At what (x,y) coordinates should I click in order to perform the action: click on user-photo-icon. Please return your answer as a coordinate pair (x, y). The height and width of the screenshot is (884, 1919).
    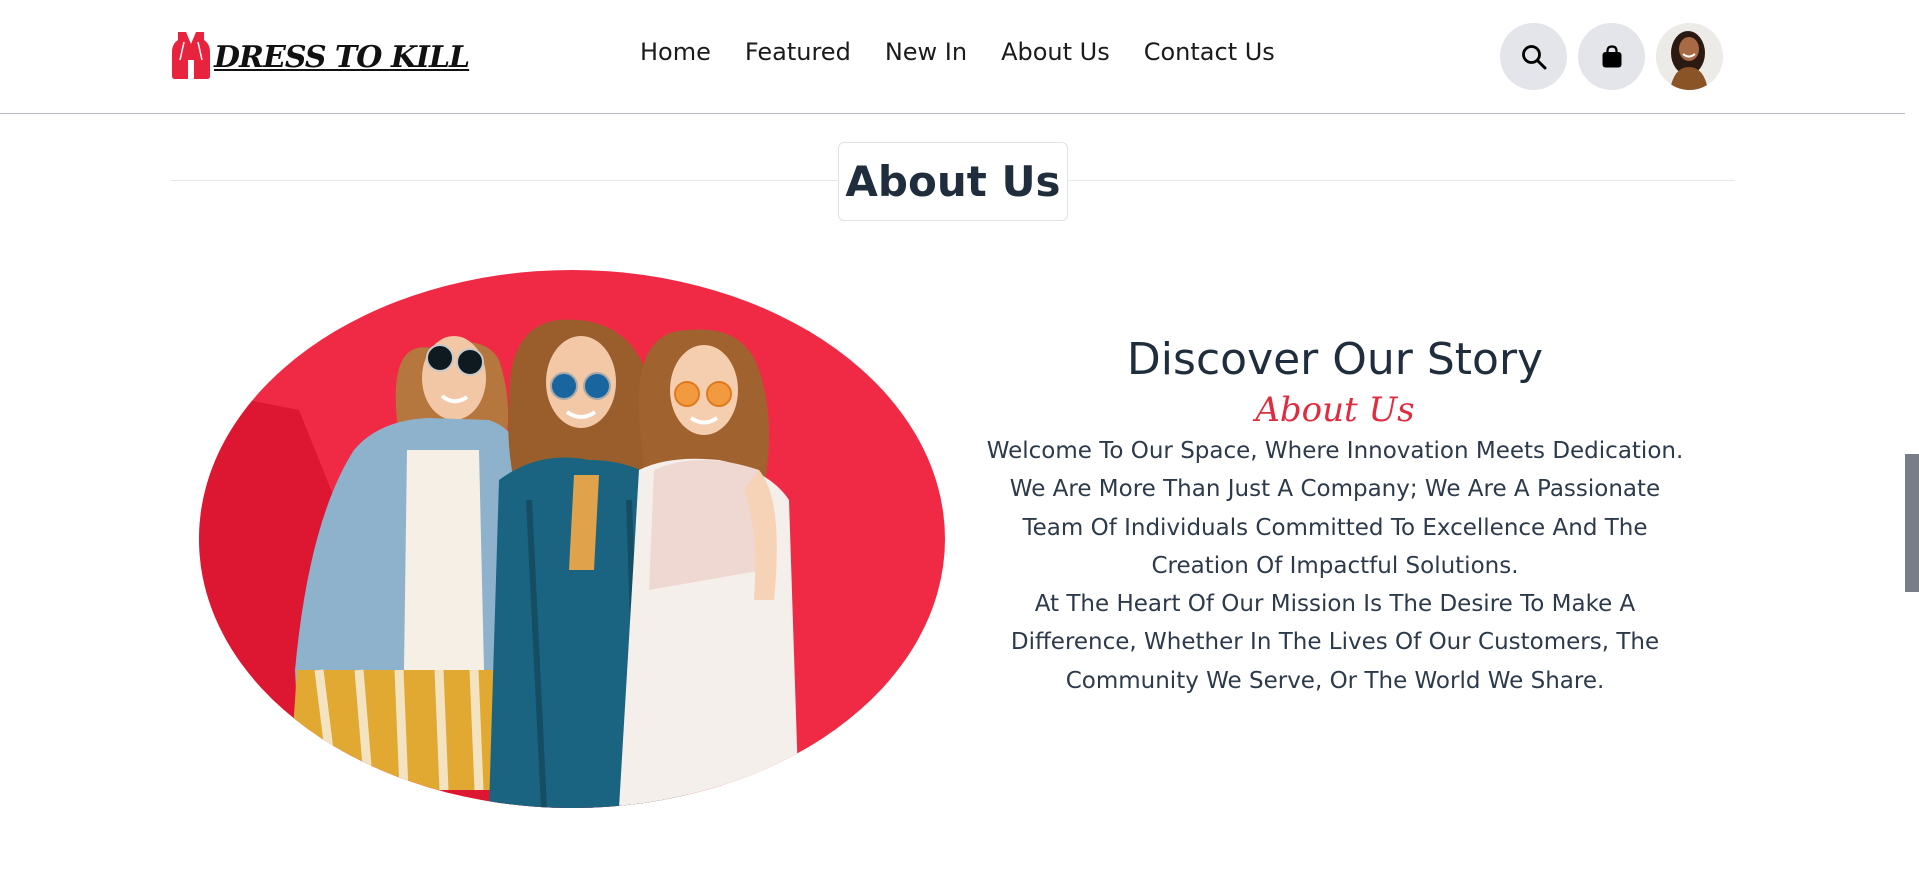
    Looking at the image, I should click on (1689, 56).